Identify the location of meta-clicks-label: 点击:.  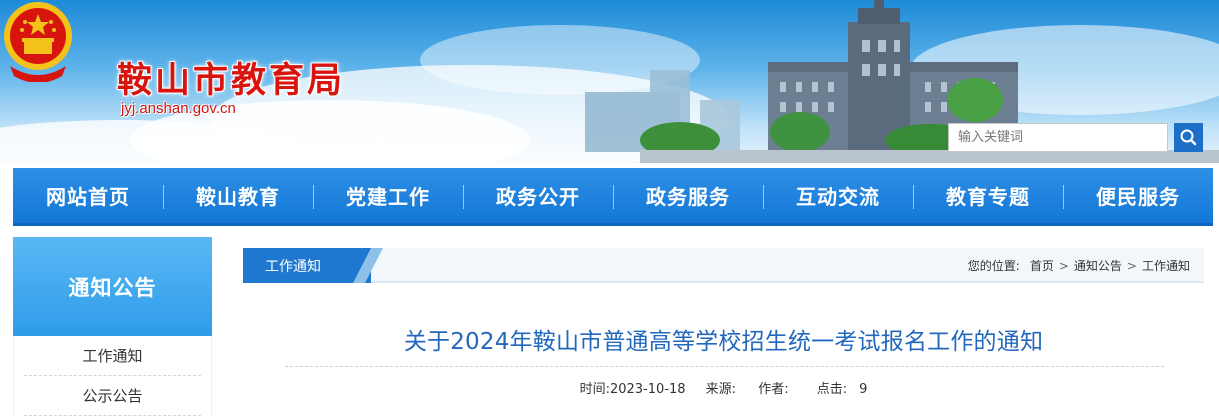
(832, 389).